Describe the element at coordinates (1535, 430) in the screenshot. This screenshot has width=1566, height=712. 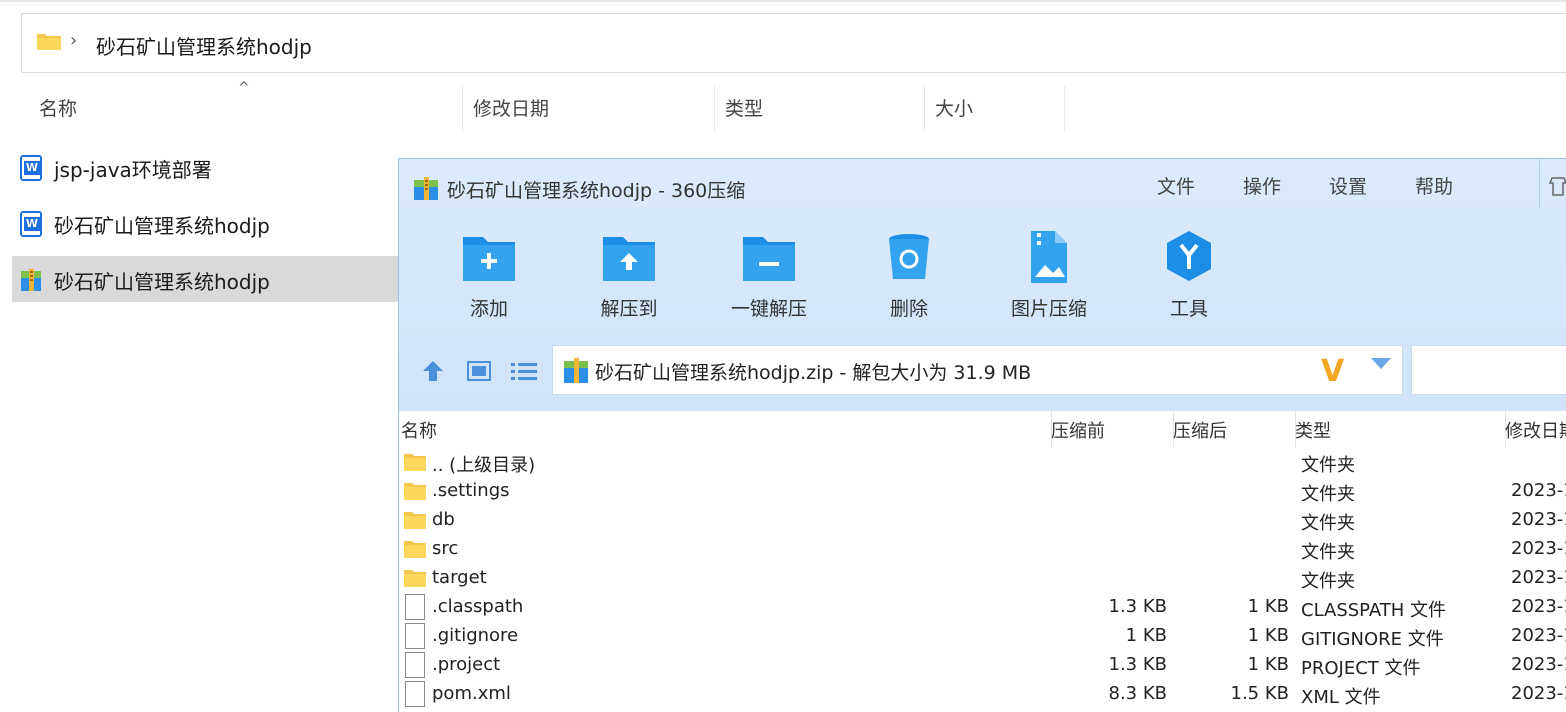
I see `list-header-modified: 修改日期` at that location.